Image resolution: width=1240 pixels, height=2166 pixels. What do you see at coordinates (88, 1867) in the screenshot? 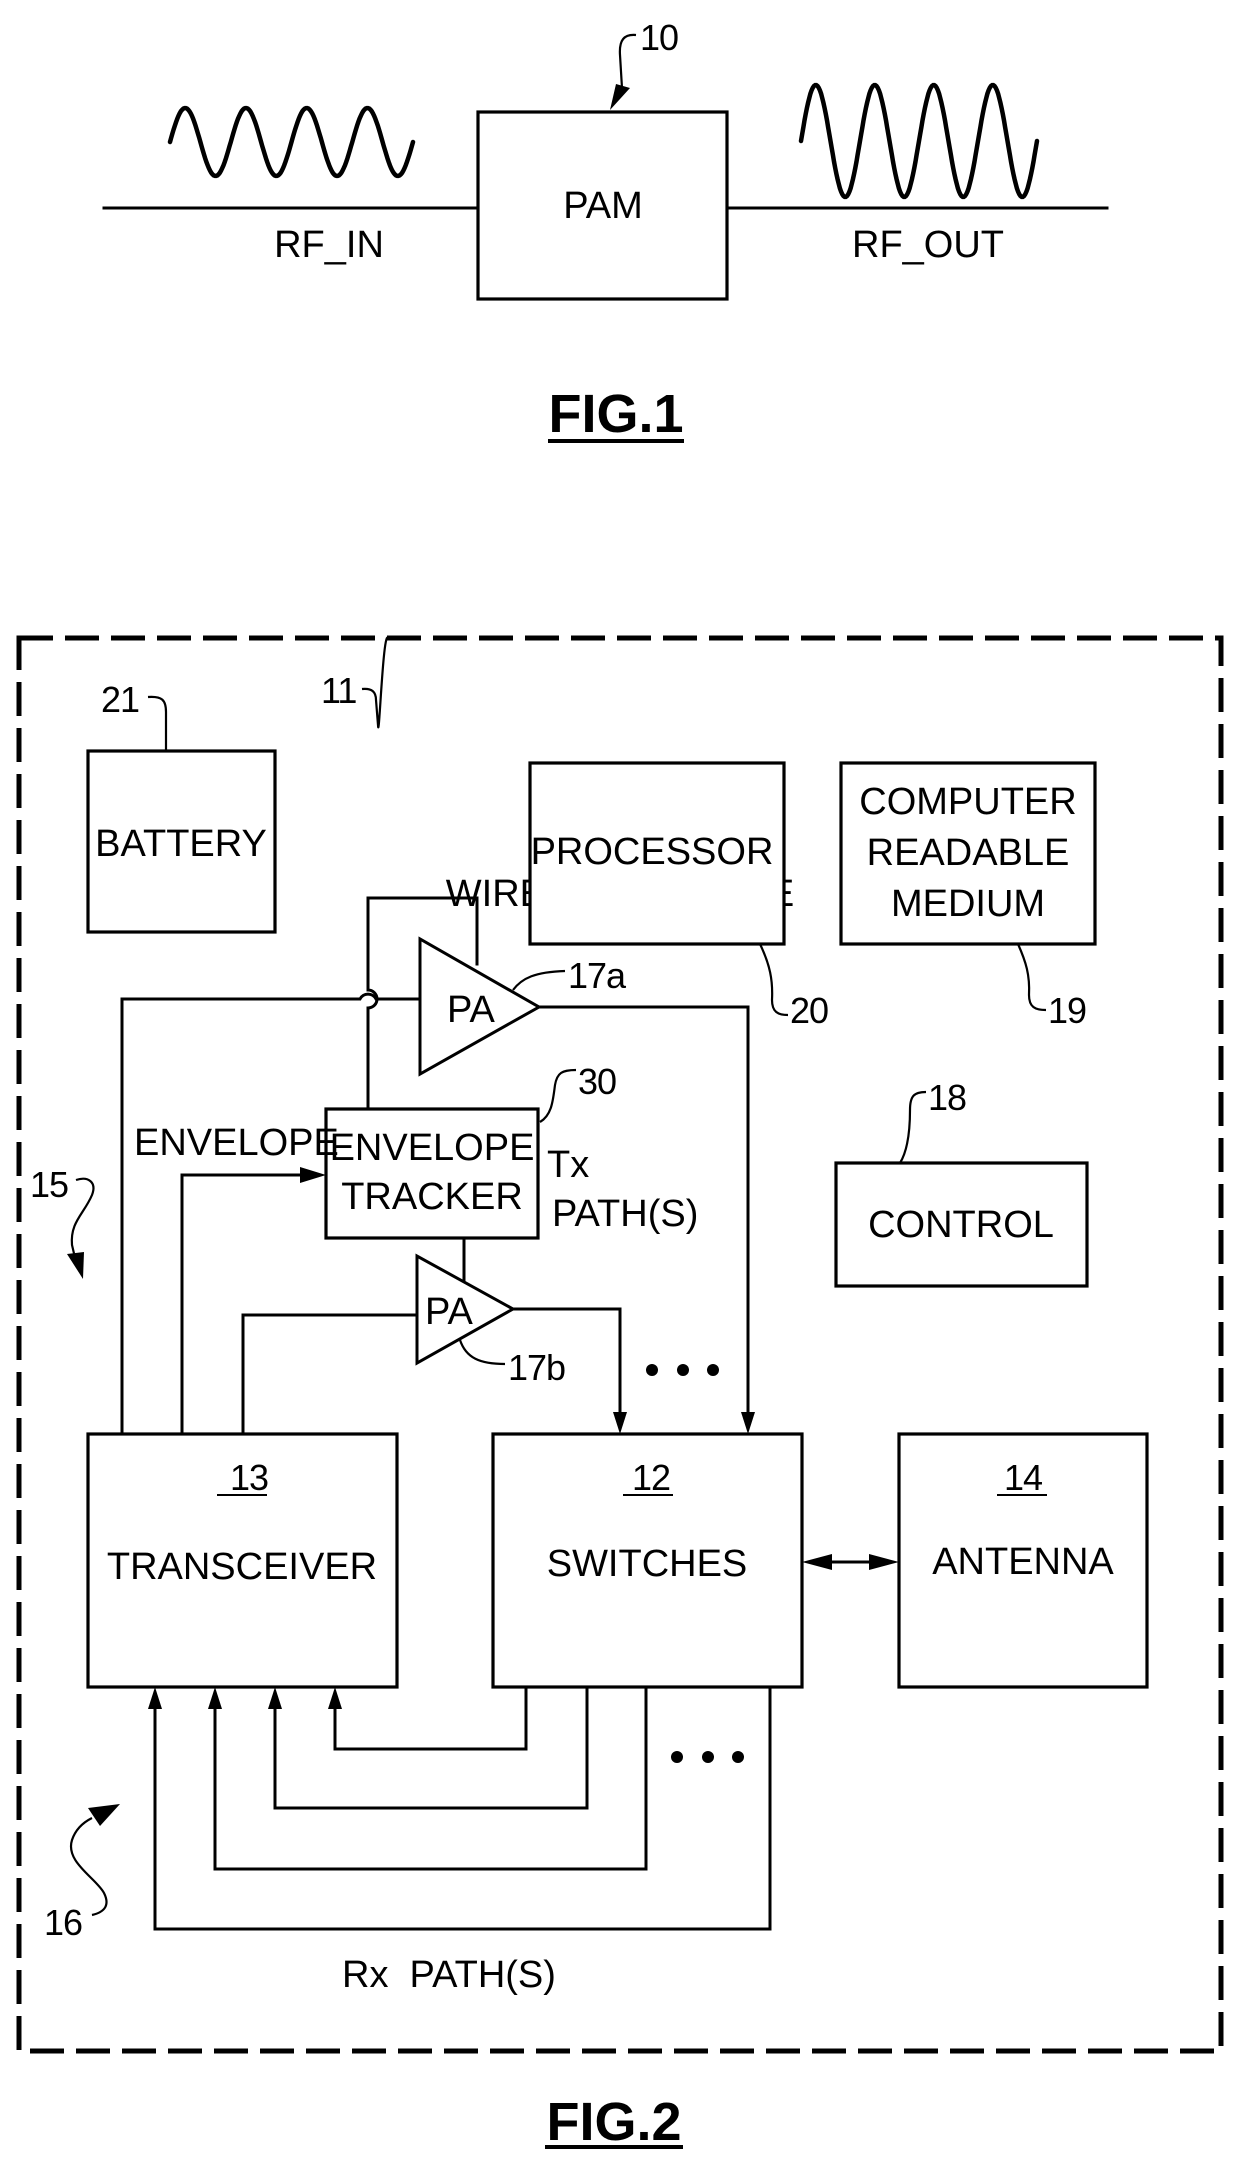
I see `ref-16-leader` at bounding box center [88, 1867].